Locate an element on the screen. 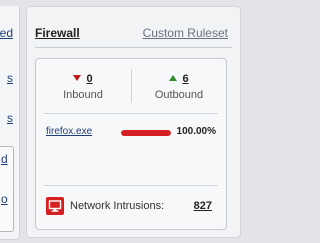 The height and width of the screenshot is (243, 320). stats-divider is located at coordinates (131, 113).